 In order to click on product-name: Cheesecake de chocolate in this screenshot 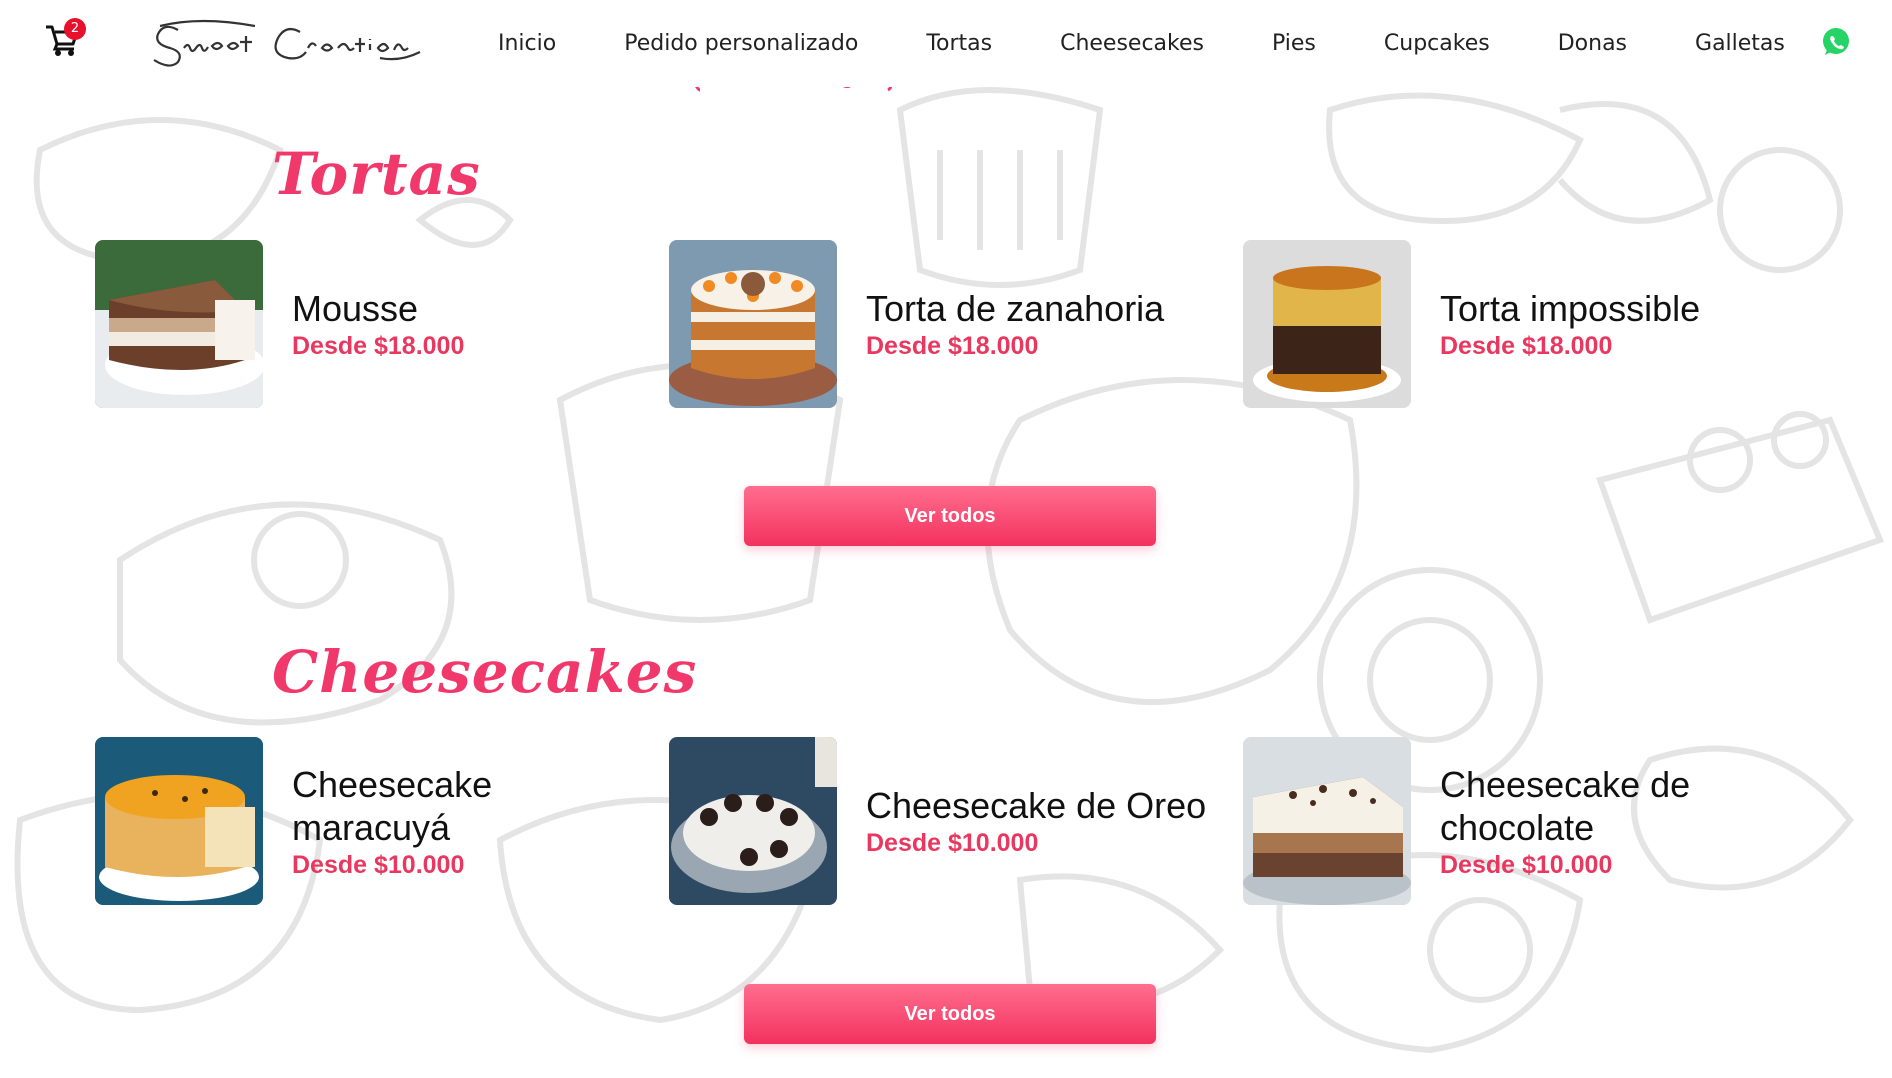, I will do `click(1565, 805)`.